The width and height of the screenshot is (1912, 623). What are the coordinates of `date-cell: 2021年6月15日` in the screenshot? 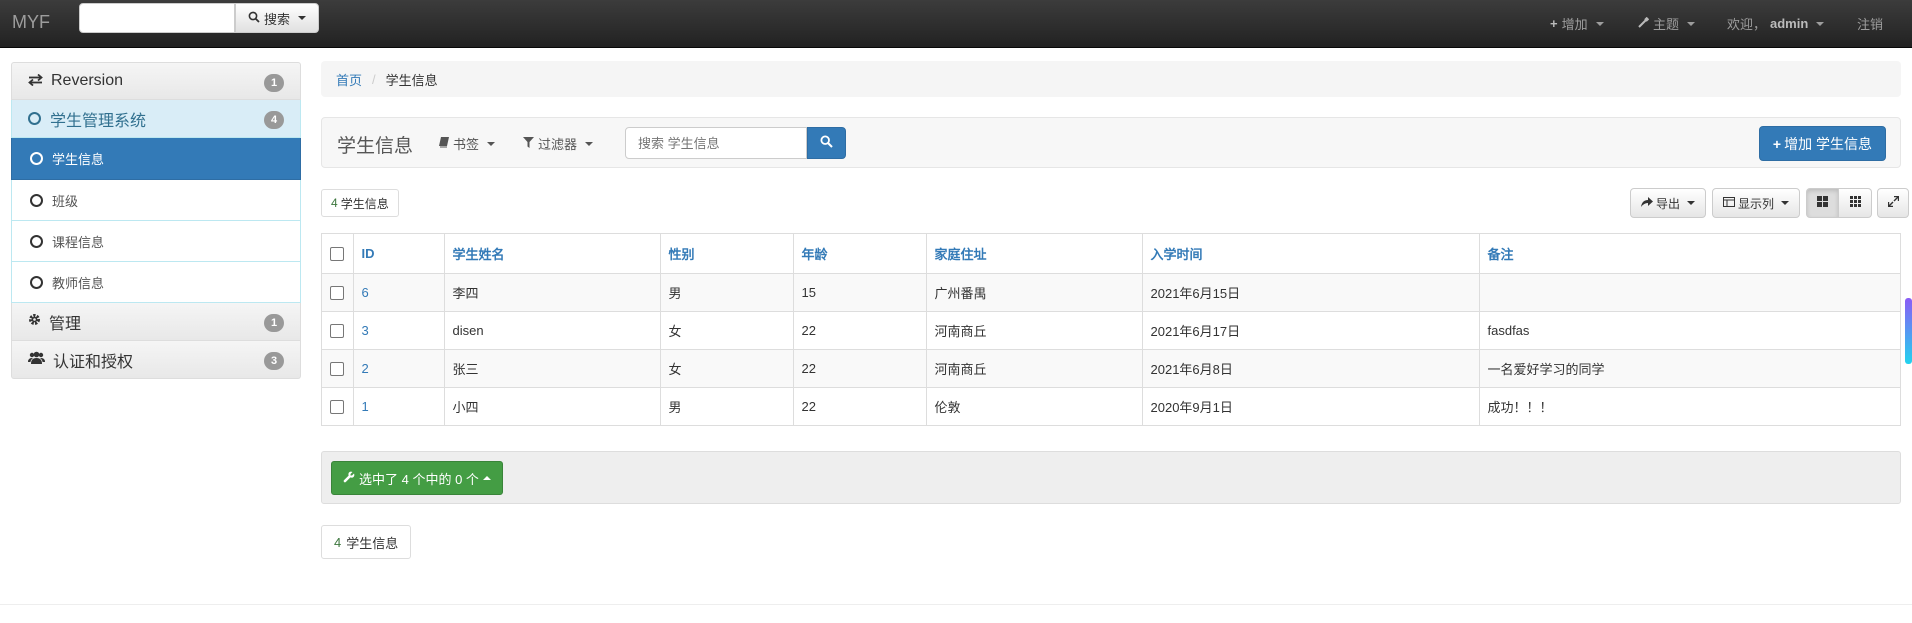 It's located at (1311, 292).